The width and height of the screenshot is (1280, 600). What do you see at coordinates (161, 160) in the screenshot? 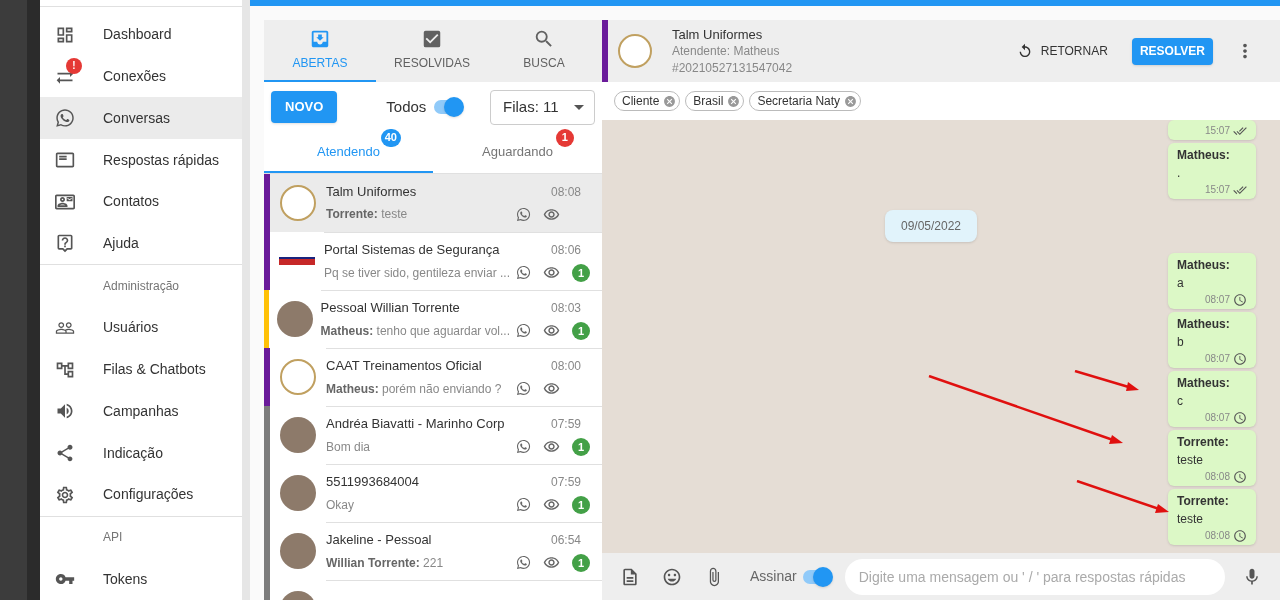
I see `sidebar-label: Respostas rápidas` at bounding box center [161, 160].